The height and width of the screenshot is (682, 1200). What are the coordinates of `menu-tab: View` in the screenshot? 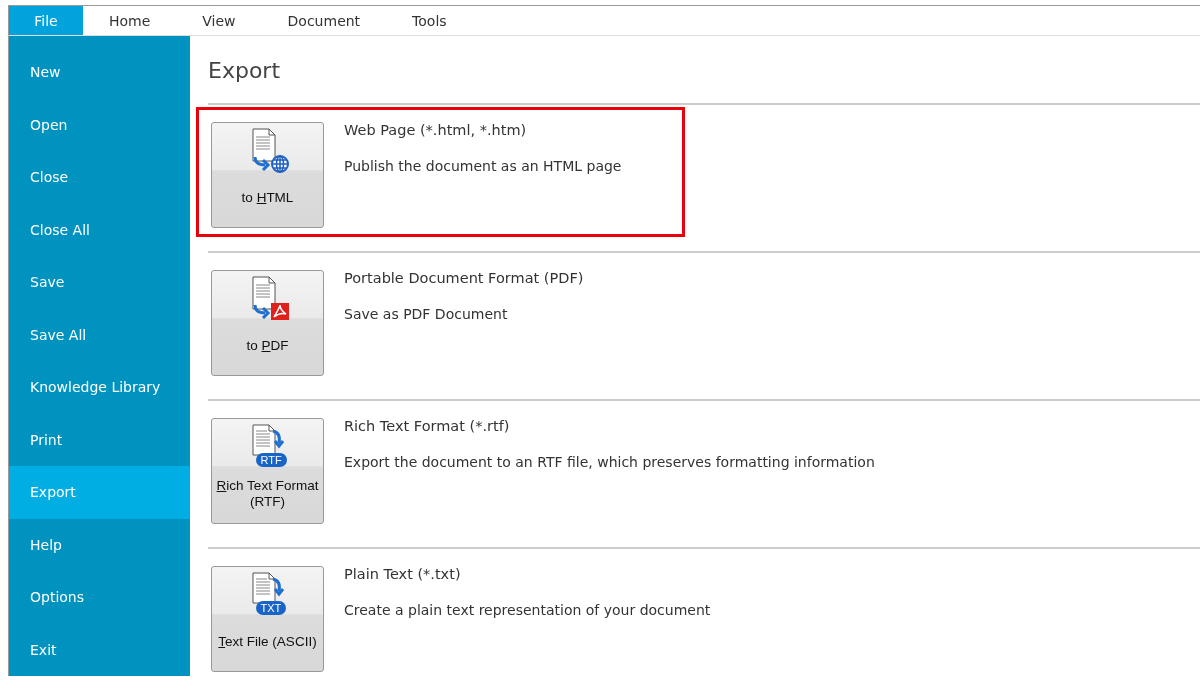 It's located at (219, 20).